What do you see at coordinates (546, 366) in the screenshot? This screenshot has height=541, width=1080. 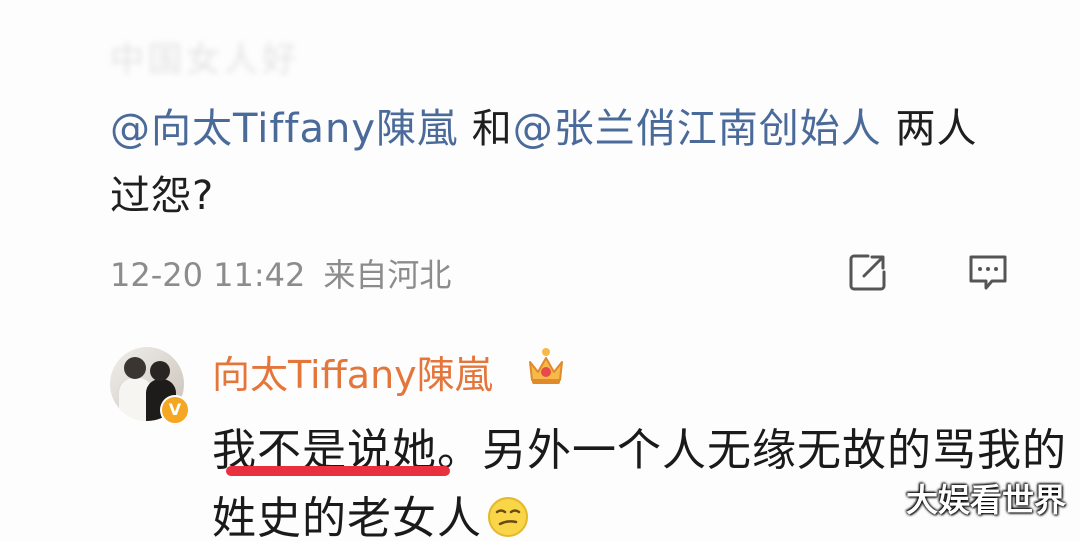 I see `crown-badge-icon` at bounding box center [546, 366].